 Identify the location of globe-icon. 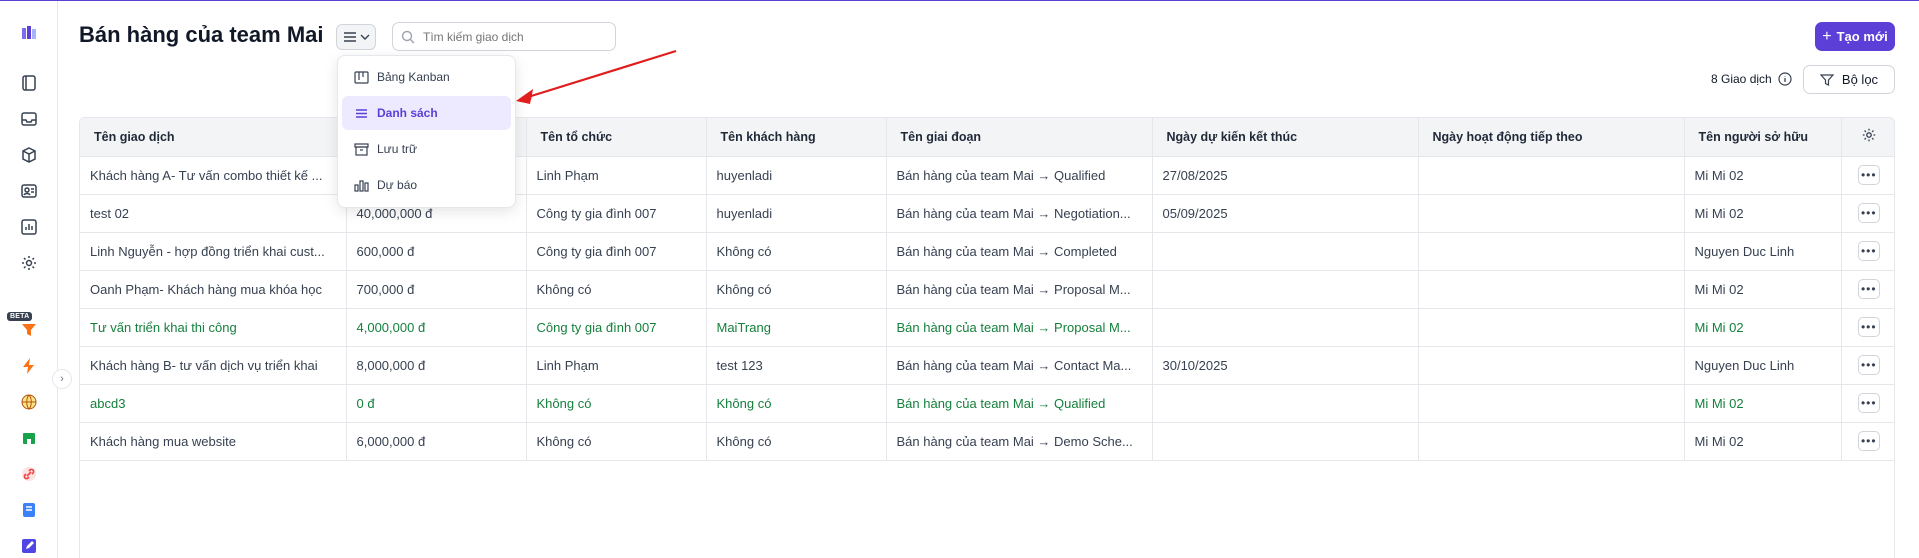
(29, 402).